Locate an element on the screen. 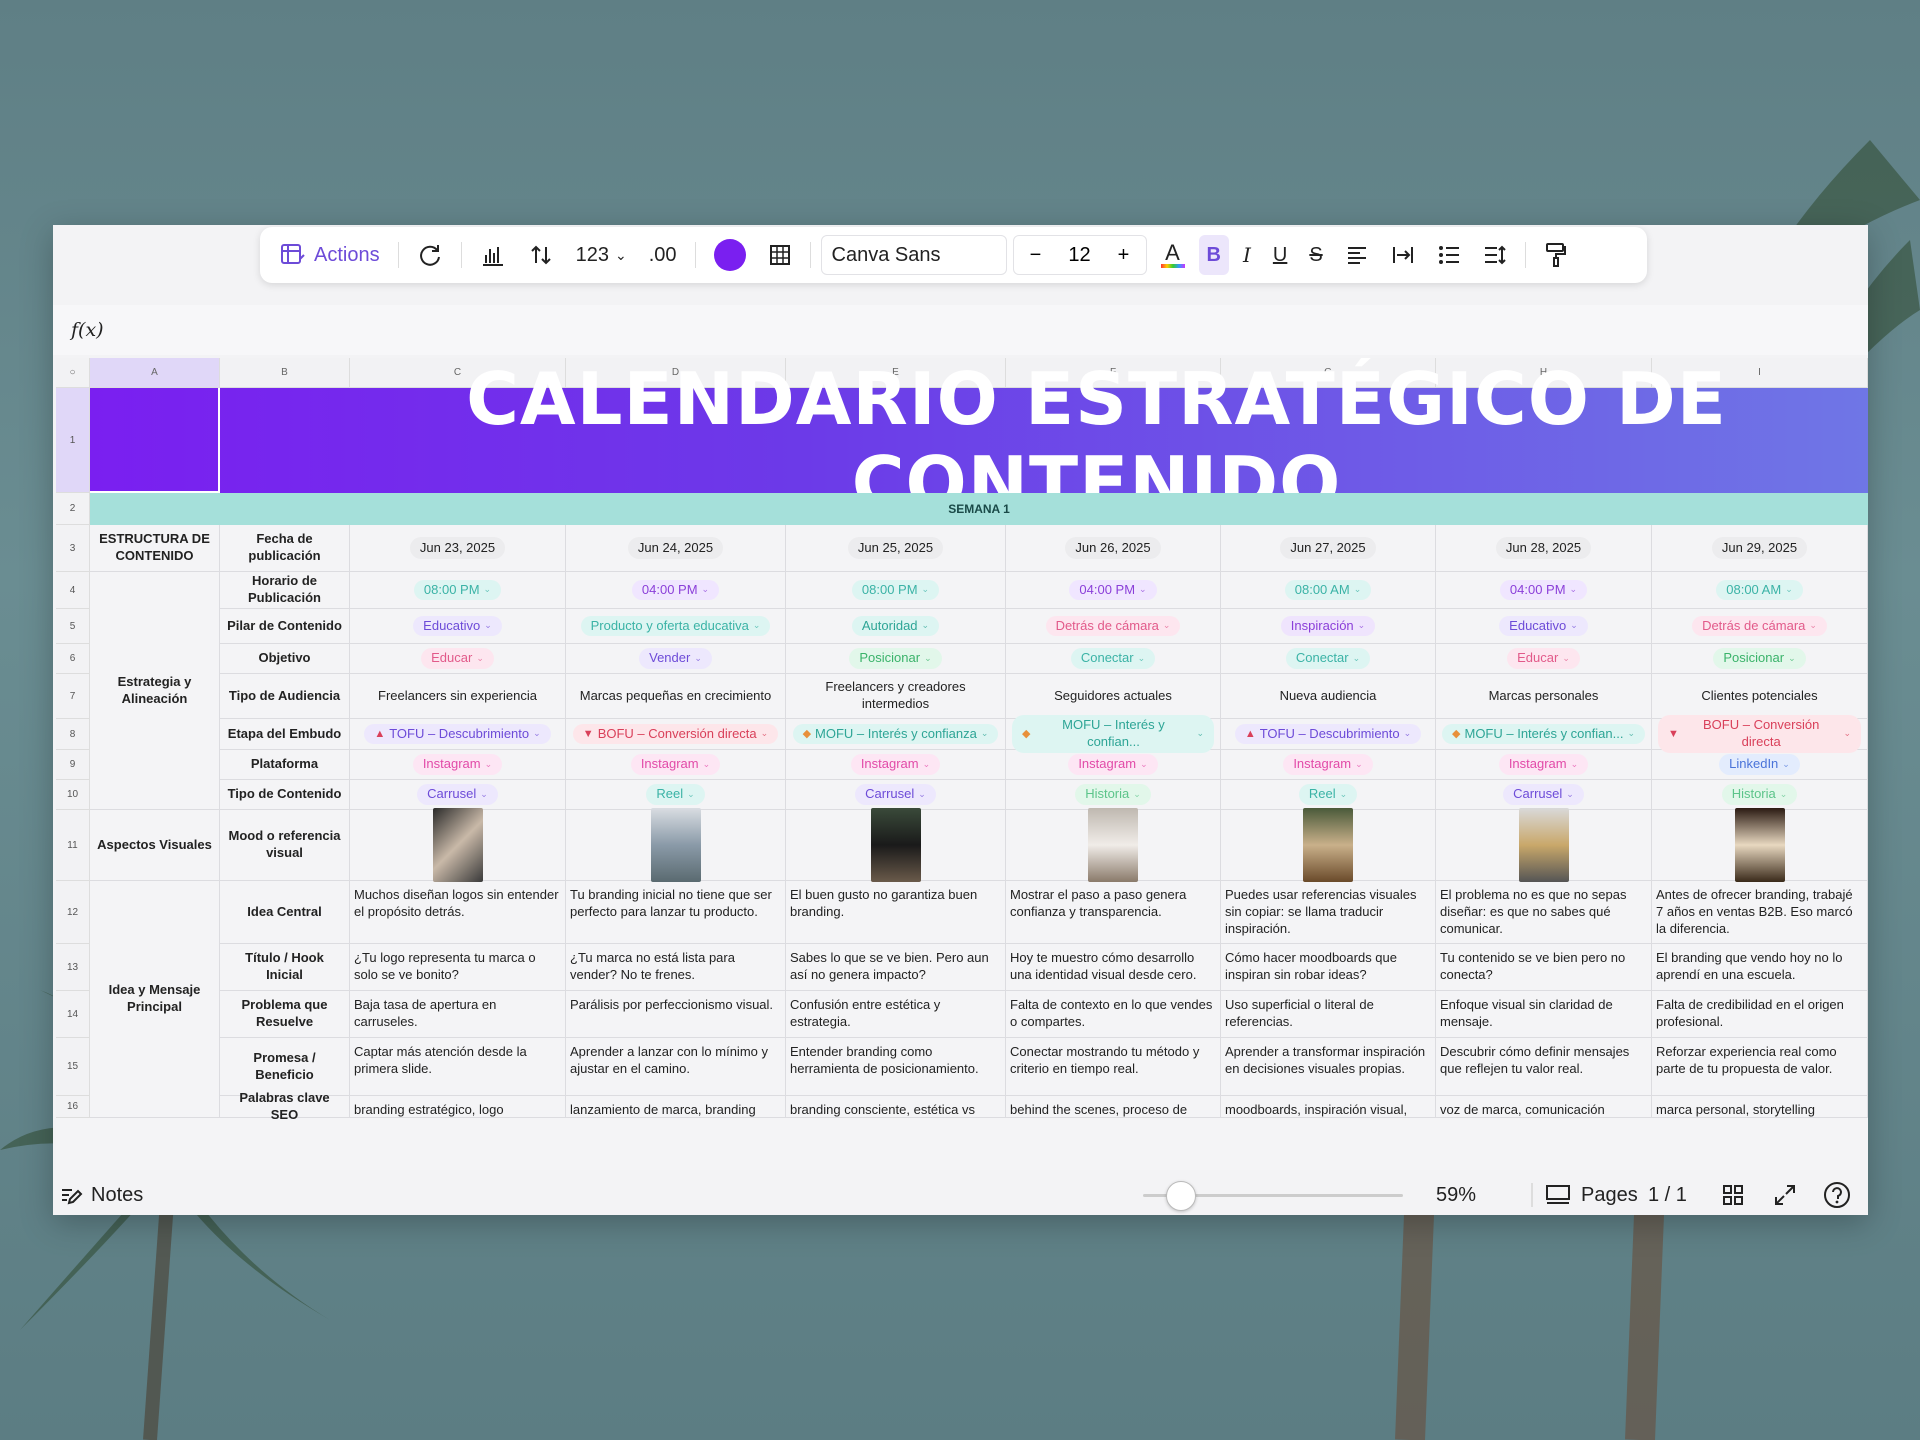 The width and height of the screenshot is (1920, 1440). row-label-idea: Idea Central is located at coordinates (285, 912).